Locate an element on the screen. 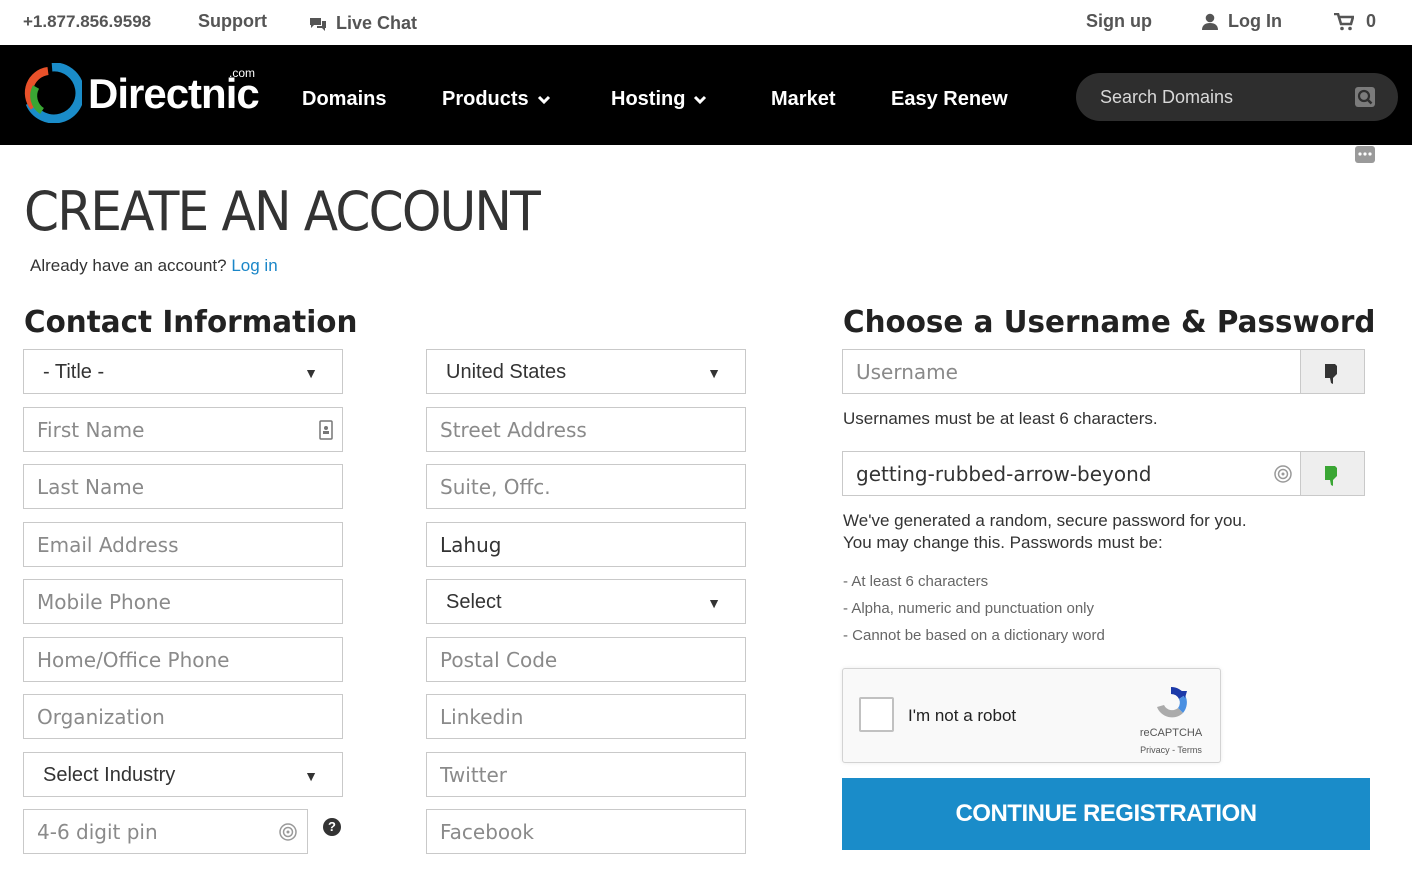 This screenshot has width=1412, height=882. home-phone-input is located at coordinates (177, 659).